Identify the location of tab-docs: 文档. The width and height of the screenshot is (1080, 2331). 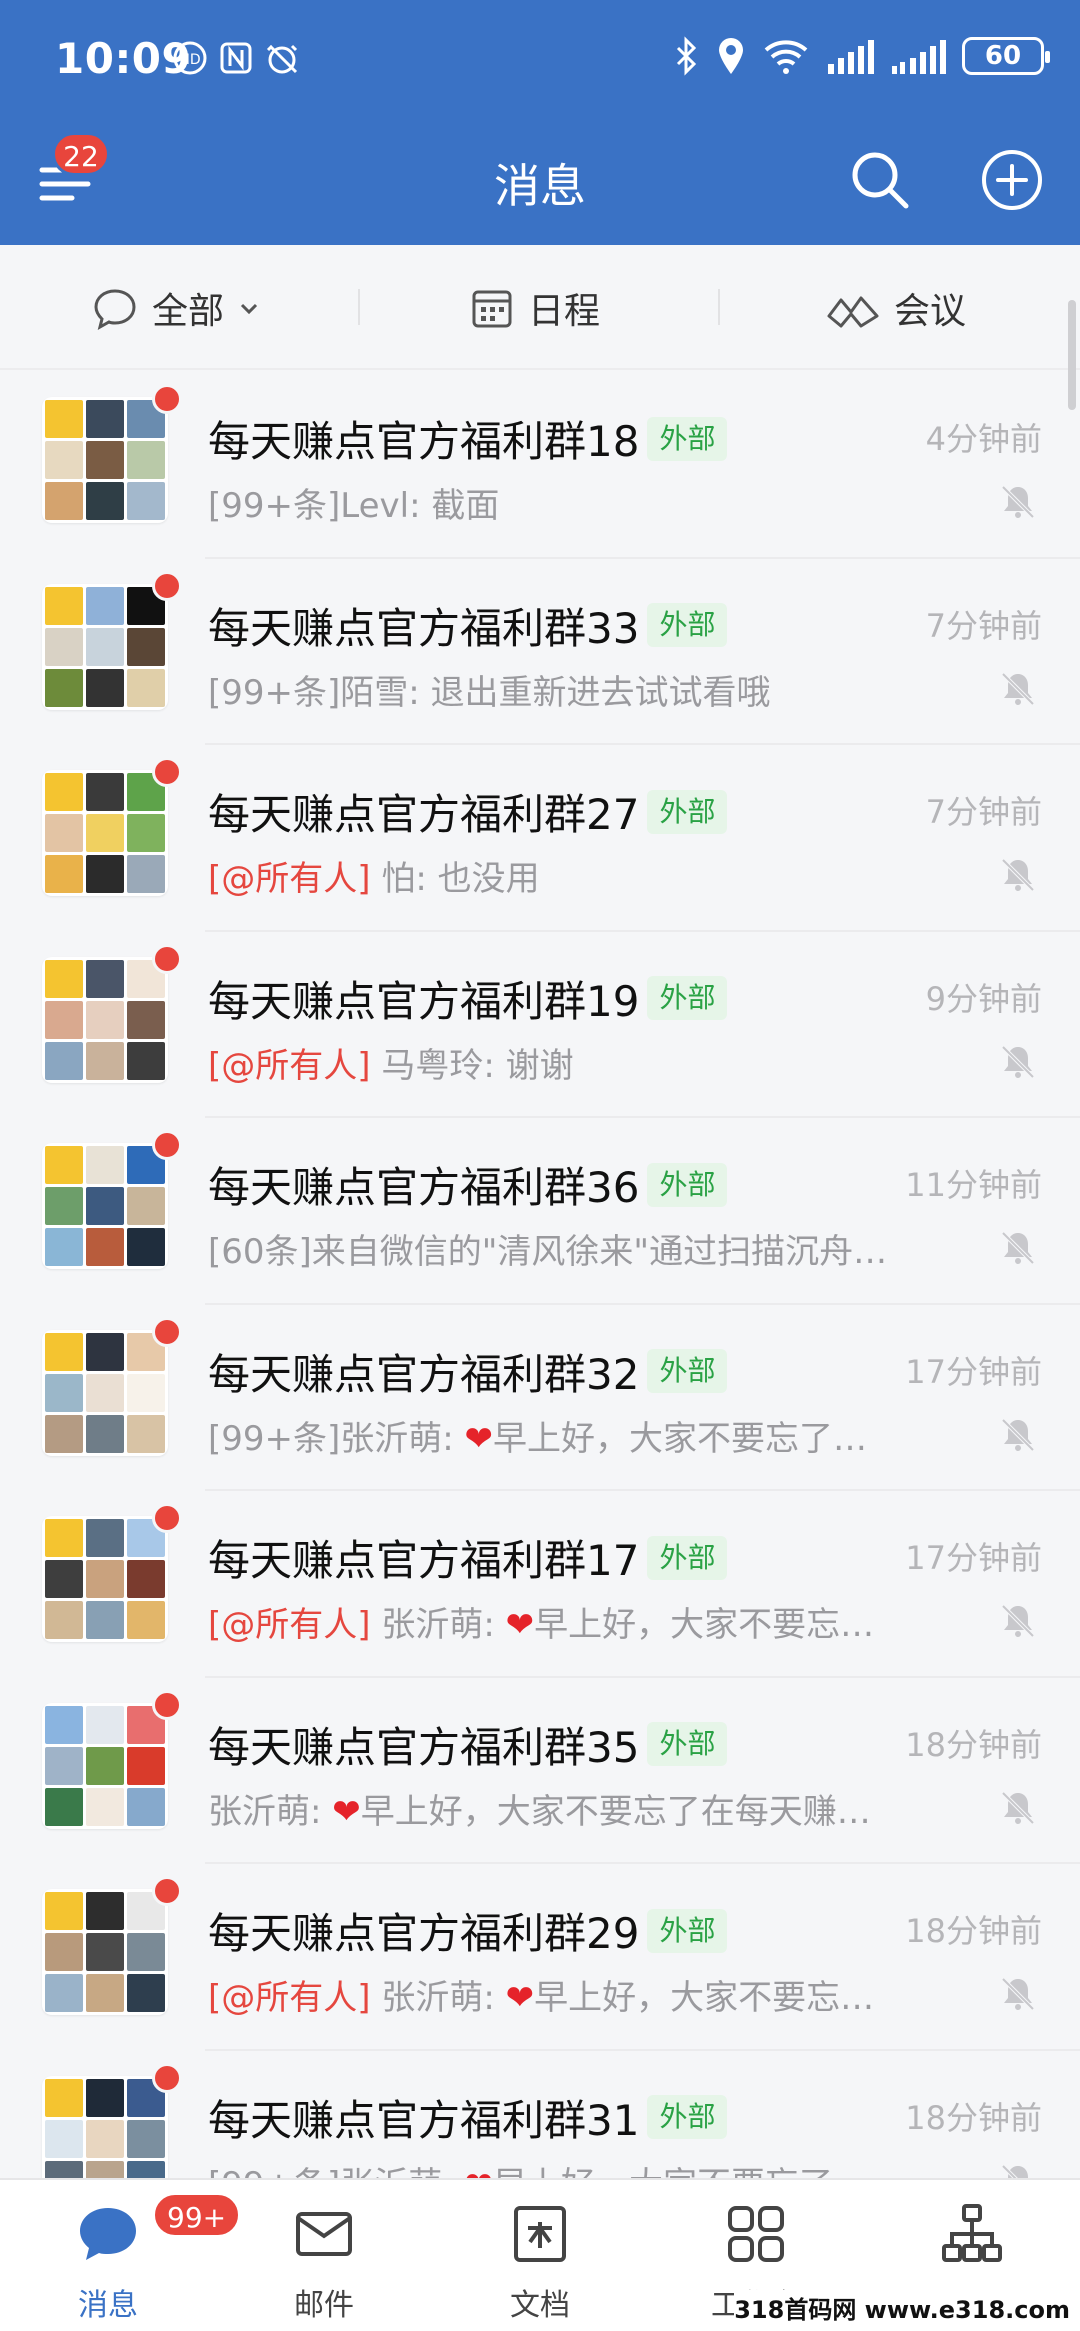
(540, 2255).